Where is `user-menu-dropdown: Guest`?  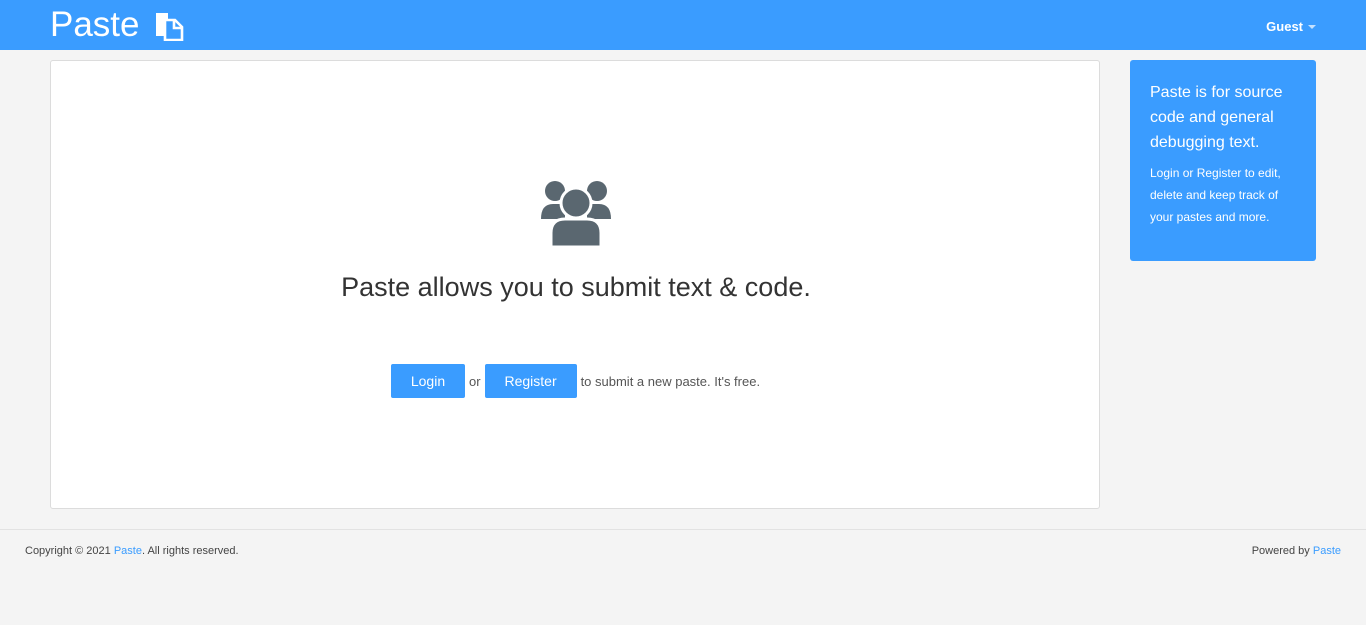 user-menu-dropdown: Guest is located at coordinates (1291, 26).